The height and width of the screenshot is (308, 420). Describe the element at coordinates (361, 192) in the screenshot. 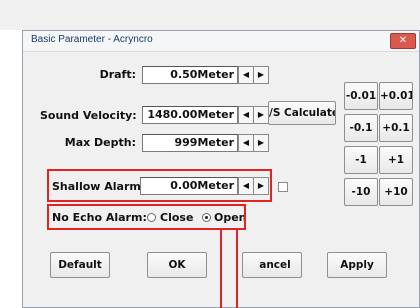

I see `step-minus-10-button: -10` at that location.